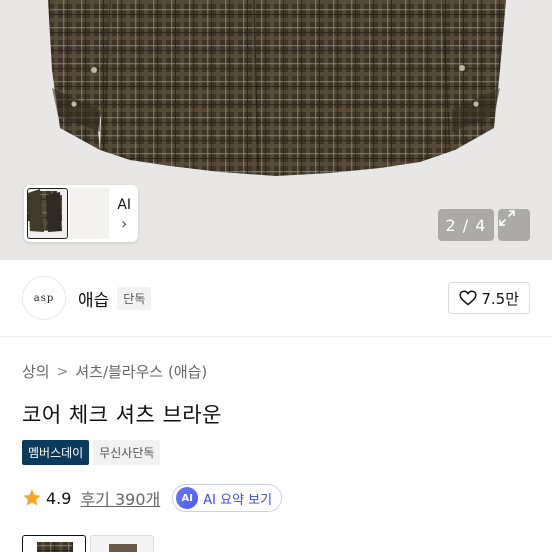  Describe the element at coordinates (44, 298) in the screenshot. I see `brand-logo: asp` at that location.